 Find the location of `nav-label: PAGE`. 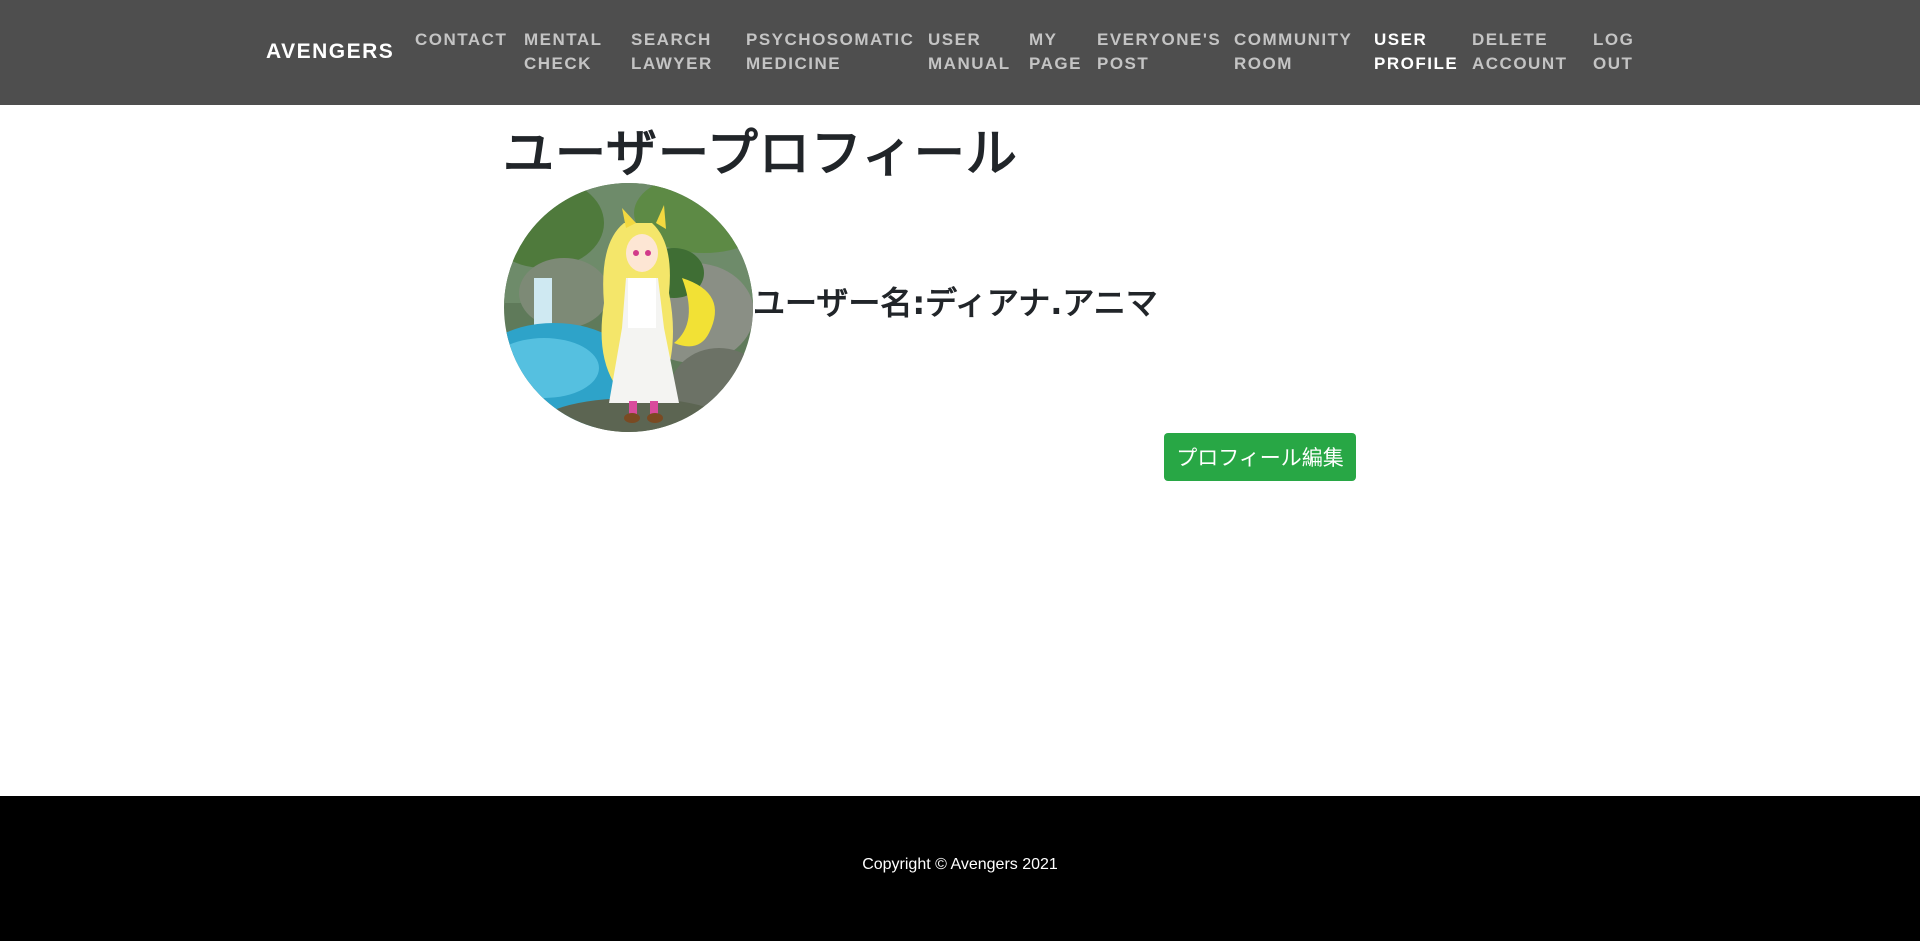

nav-label: PAGE is located at coordinates (1055, 63).